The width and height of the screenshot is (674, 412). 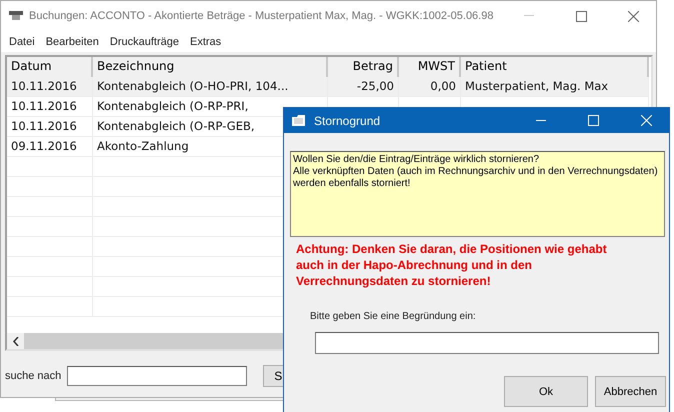 What do you see at coordinates (555, 67) in the screenshot?
I see `column-header: Patient` at bounding box center [555, 67].